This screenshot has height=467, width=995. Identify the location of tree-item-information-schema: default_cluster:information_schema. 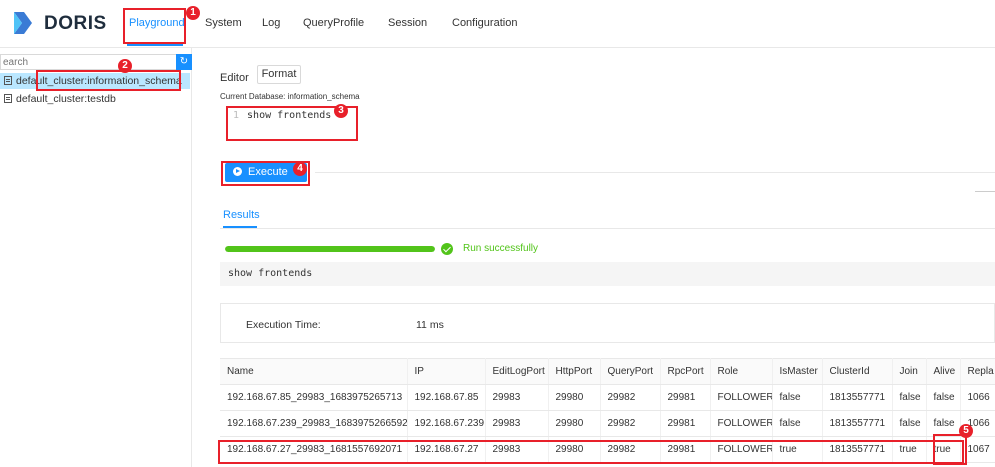
(95, 81).